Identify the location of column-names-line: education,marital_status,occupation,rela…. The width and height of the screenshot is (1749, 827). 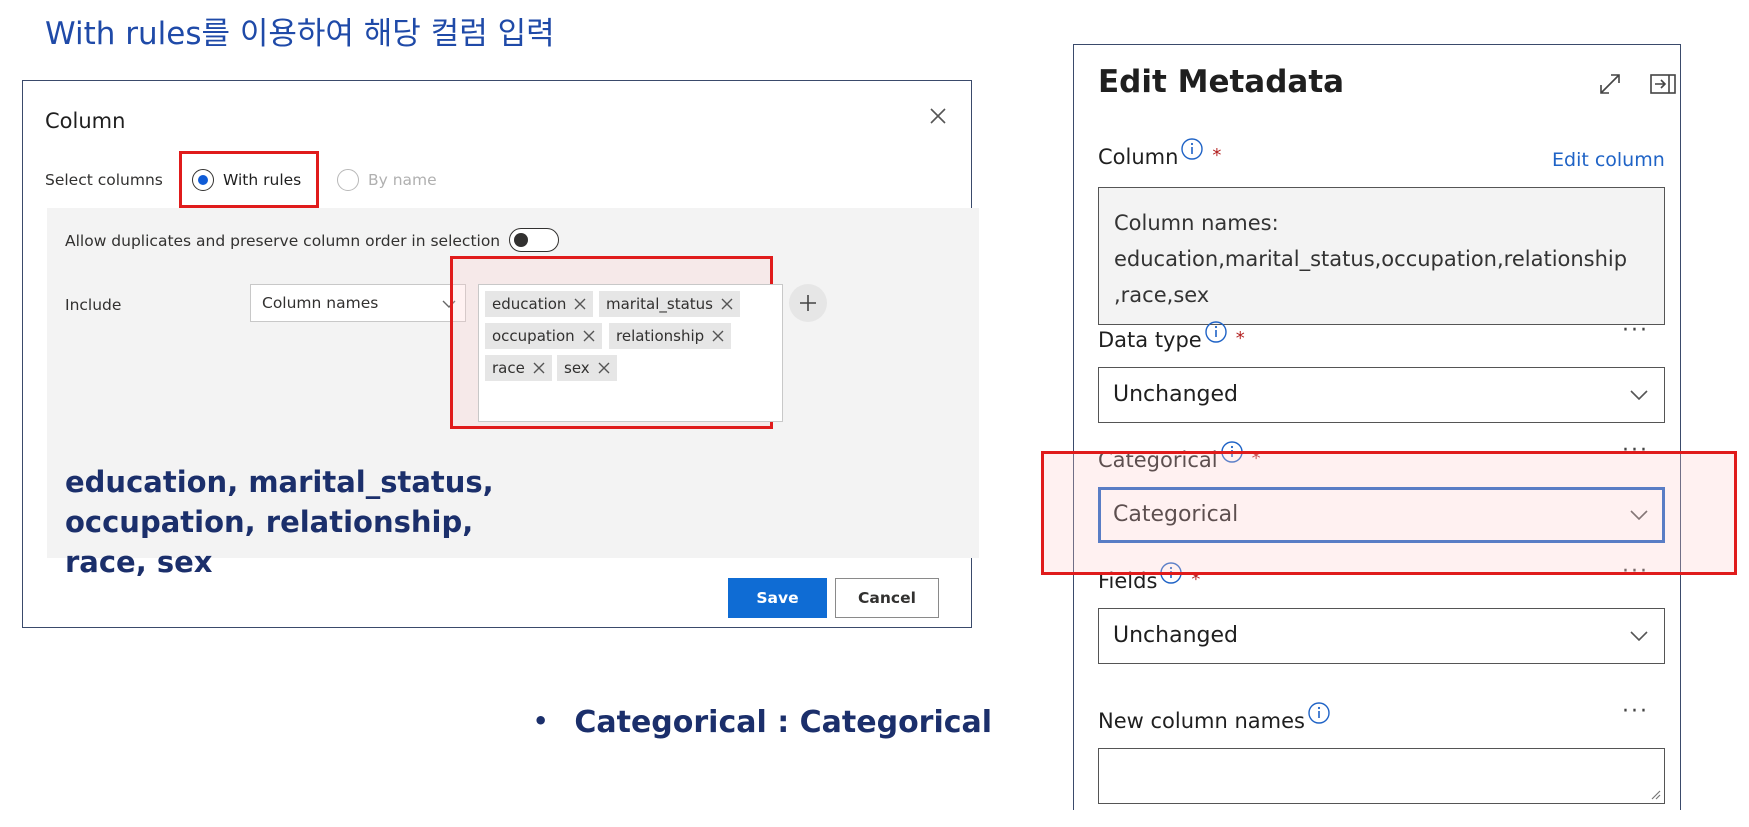
(1371, 259).